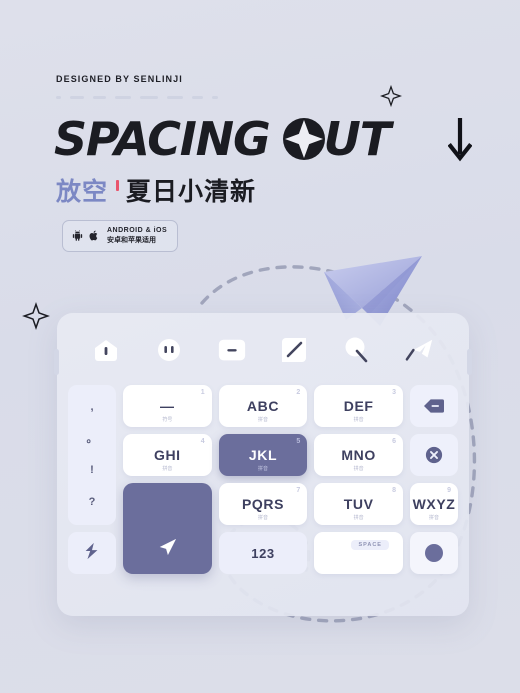 Image resolution: width=520 pixels, height=693 pixels. I want to click on designer-credit: DESIGNED BY SENLINJI, so click(119, 79).